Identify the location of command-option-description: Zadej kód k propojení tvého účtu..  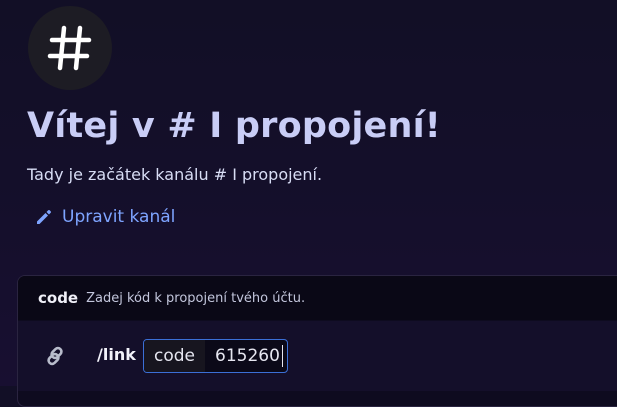
(196, 298).